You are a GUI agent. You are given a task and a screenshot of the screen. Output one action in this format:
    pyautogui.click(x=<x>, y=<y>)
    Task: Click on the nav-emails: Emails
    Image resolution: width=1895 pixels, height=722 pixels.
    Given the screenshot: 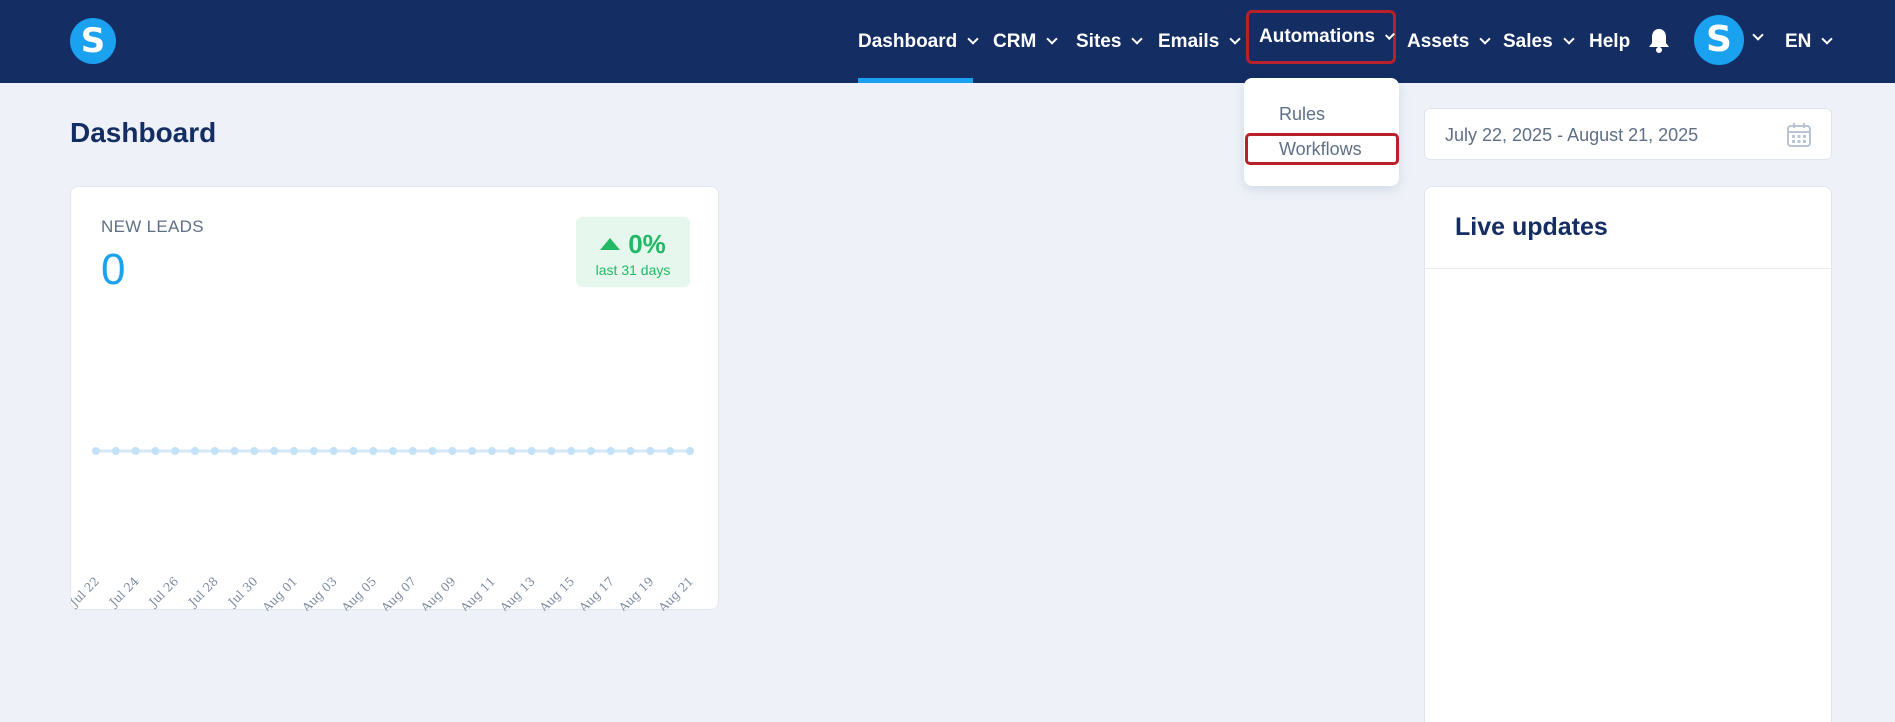 What is the action you would take?
    pyautogui.click(x=1199, y=41)
    